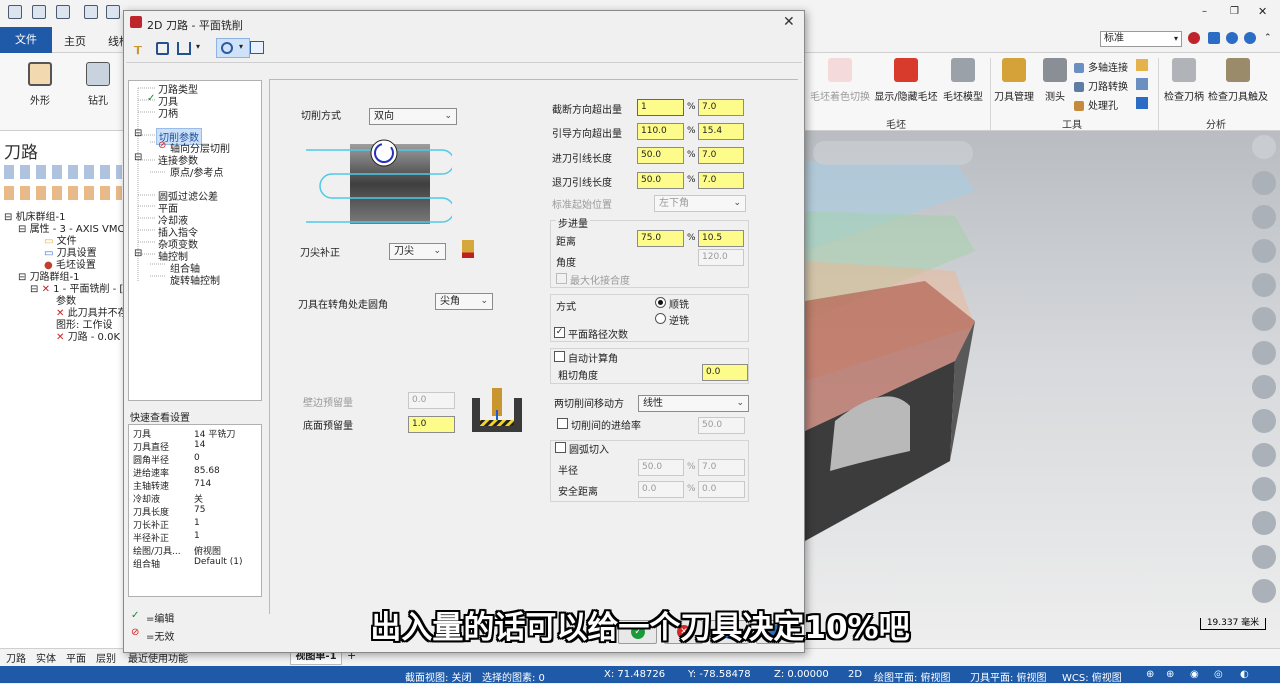 The image size is (1280, 684). What do you see at coordinates (721, 131) in the screenshot?
I see `along-overlap-value-input: 15.4` at bounding box center [721, 131].